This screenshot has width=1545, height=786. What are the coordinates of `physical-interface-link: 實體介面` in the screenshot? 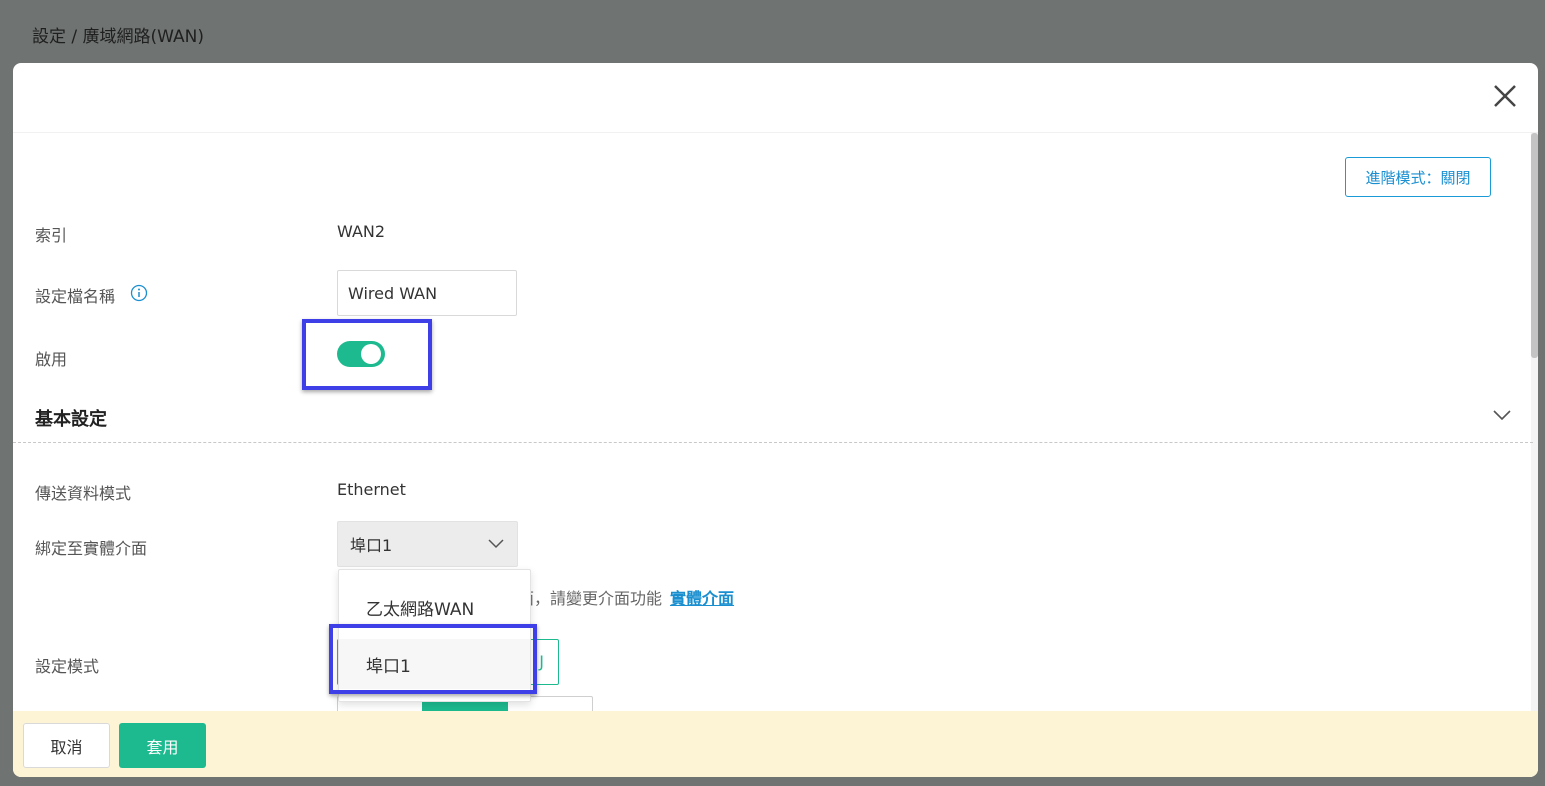 It's located at (702, 598).